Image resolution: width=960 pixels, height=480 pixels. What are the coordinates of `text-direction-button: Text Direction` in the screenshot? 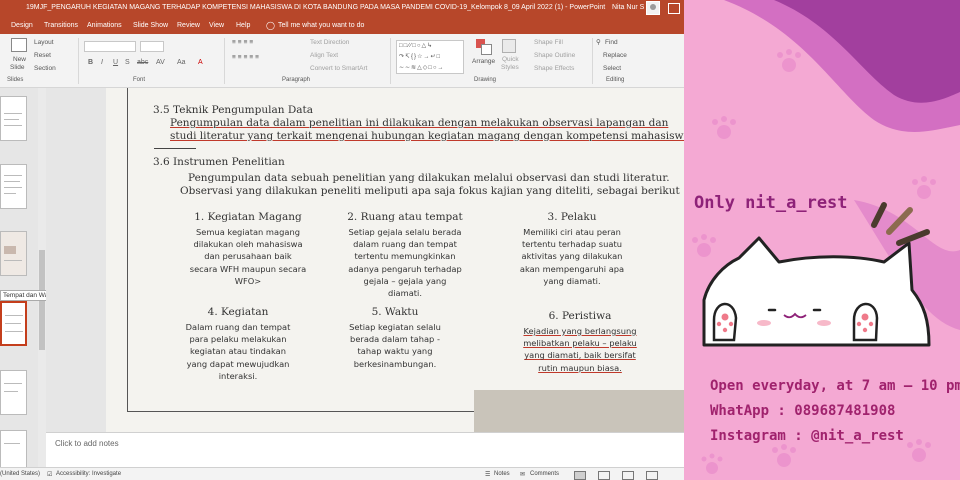 It's located at (329, 42).